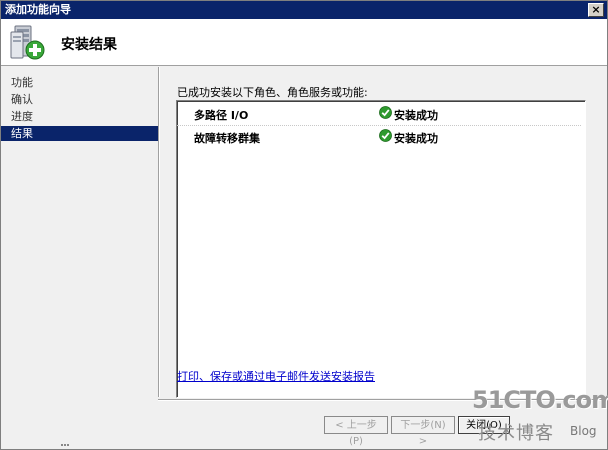 This screenshot has width=608, height=450. I want to click on watermark-site: 51CTO.com, so click(540, 400).